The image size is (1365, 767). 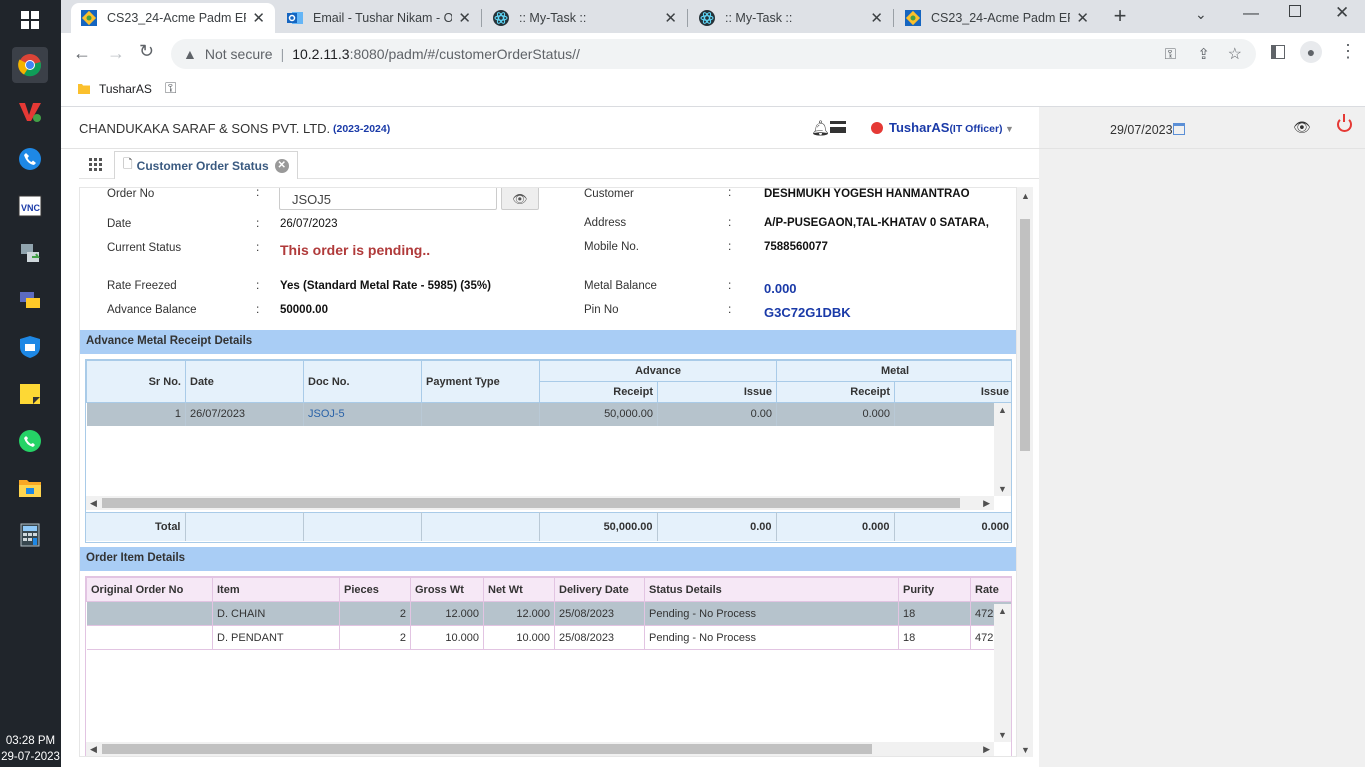 I want to click on remote-desktop-icon, so click(x=30, y=300).